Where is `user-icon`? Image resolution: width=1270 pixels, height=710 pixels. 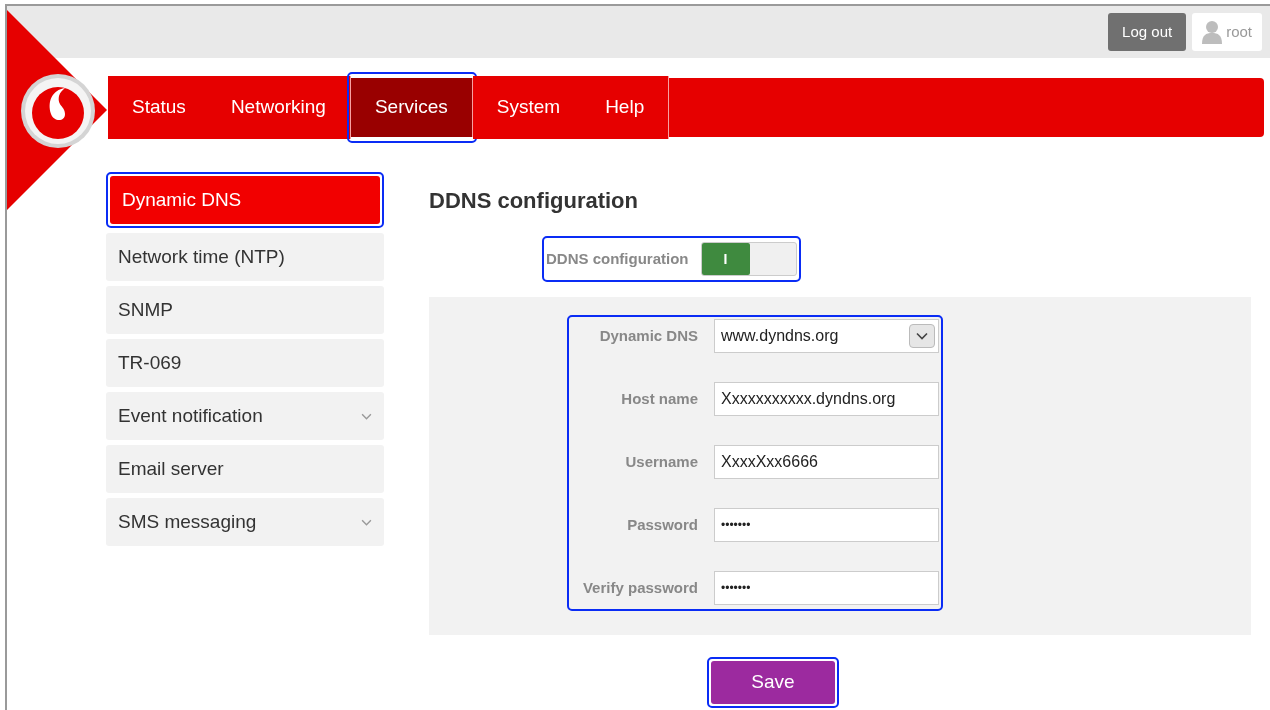
user-icon is located at coordinates (1212, 32).